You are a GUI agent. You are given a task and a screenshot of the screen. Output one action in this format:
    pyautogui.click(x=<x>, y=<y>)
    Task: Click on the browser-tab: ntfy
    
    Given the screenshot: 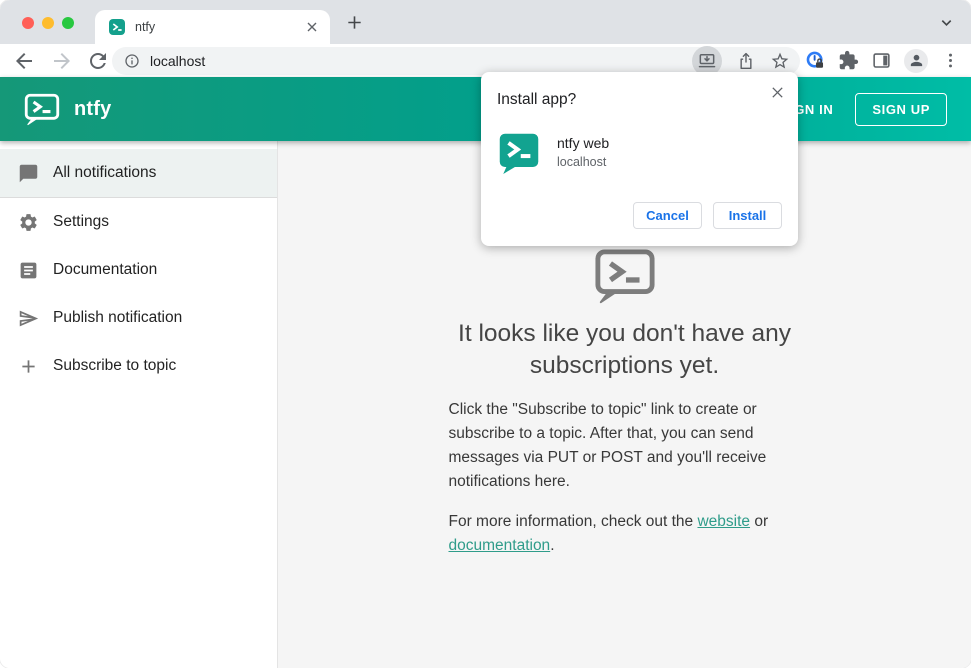 What is the action you would take?
    pyautogui.click(x=212, y=27)
    